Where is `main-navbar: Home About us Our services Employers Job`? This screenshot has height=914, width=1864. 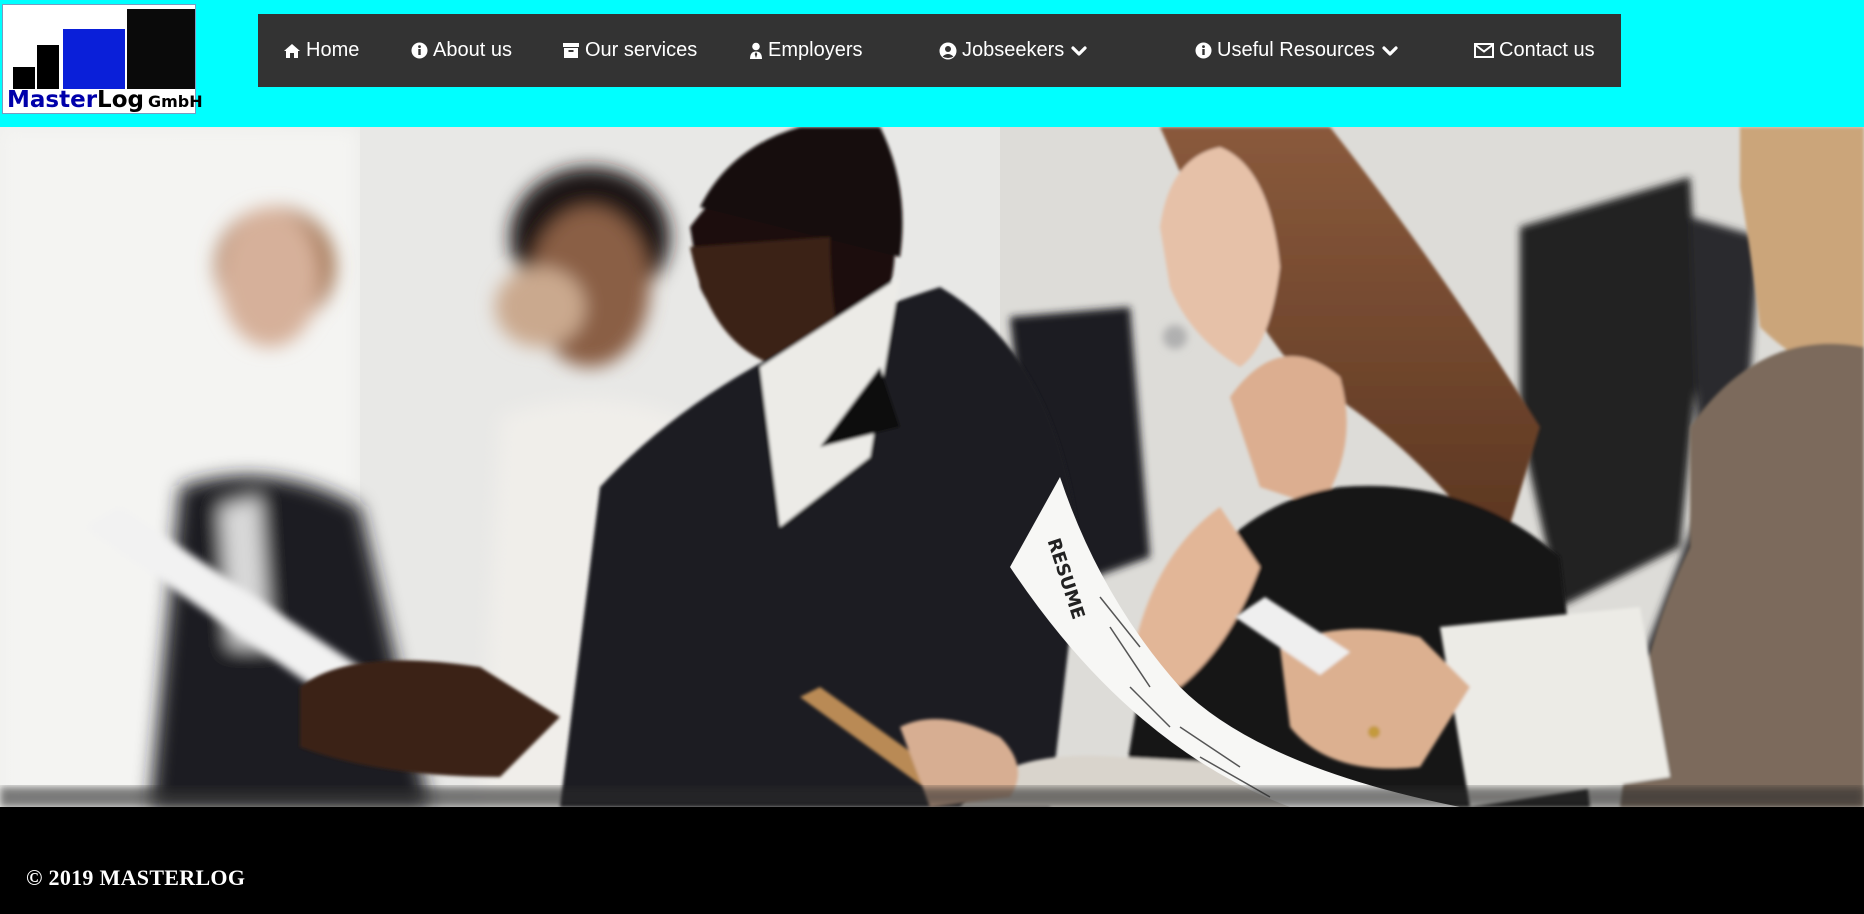 main-navbar: Home About us Our services Employers Job is located at coordinates (939, 50).